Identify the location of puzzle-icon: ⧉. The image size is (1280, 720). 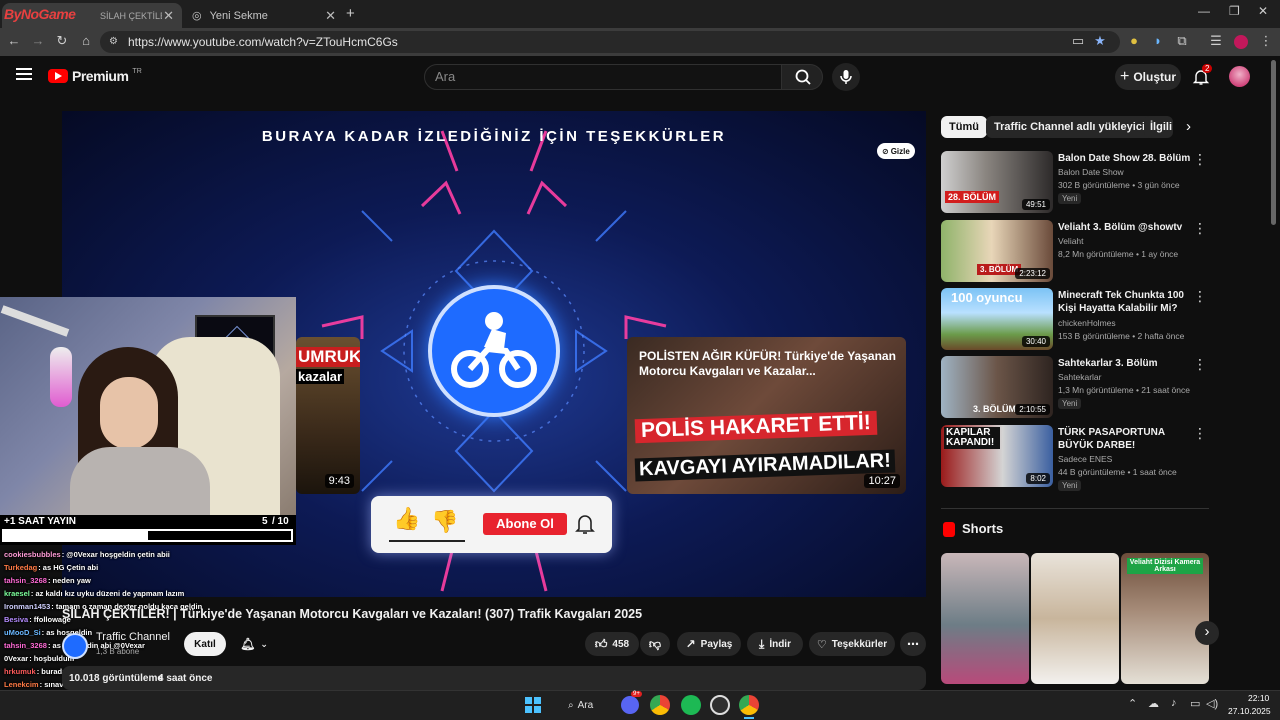
(1182, 41).